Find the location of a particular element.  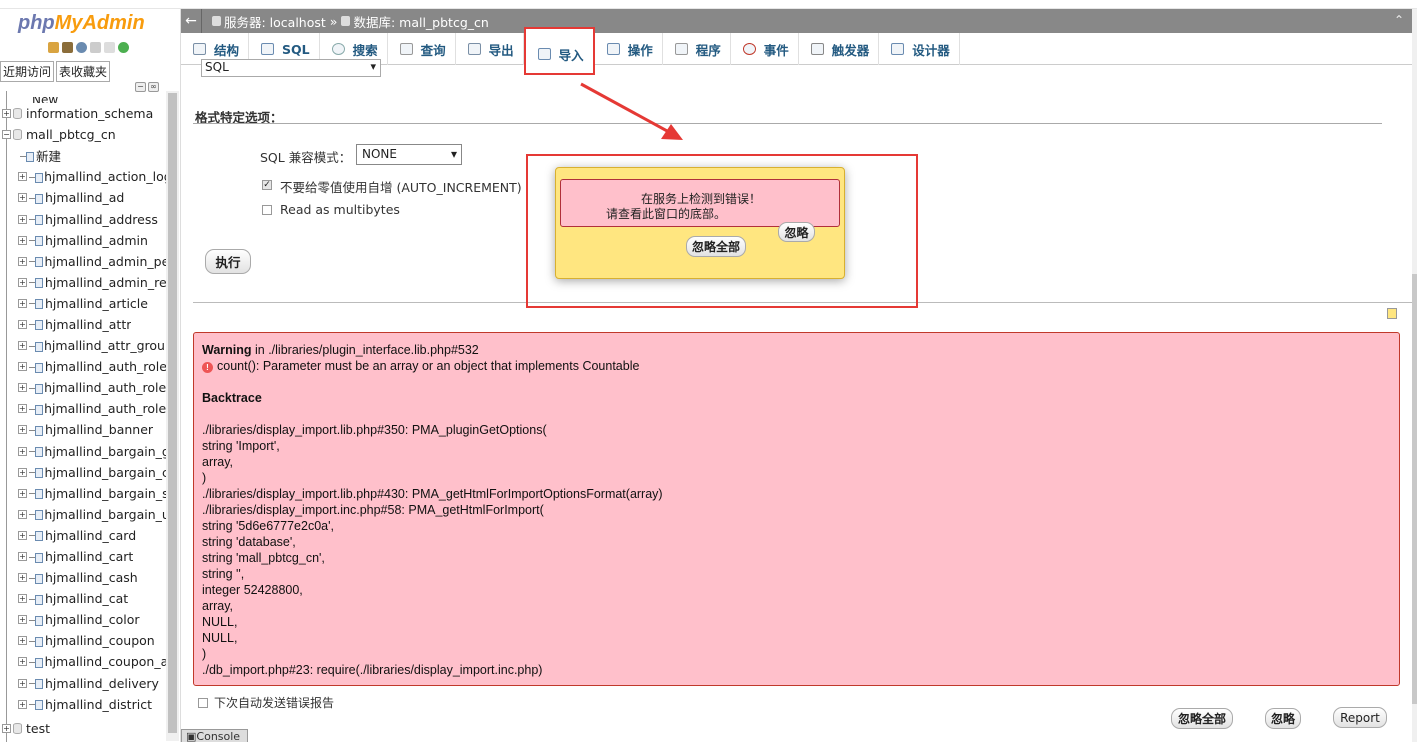

tab-recent: 近期访问 is located at coordinates (27, 71).